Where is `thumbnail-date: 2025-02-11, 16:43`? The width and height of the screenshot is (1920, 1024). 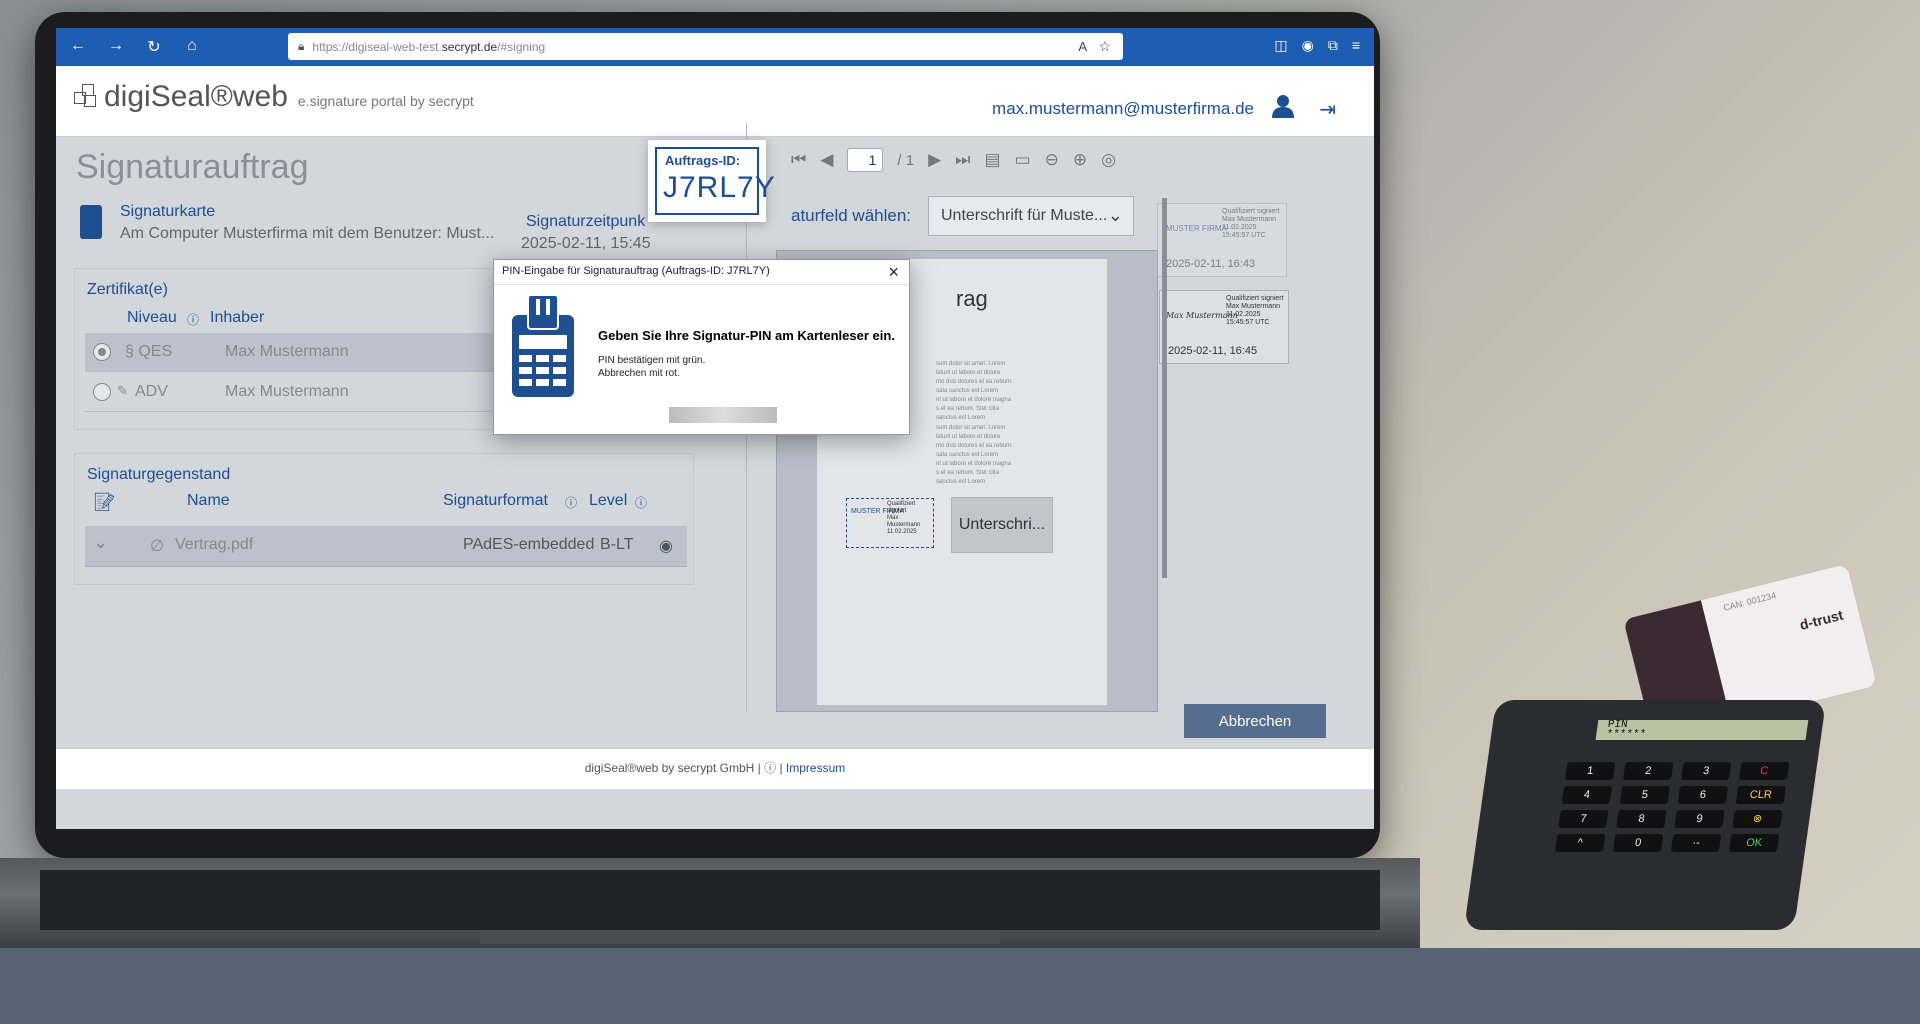
thumbnail-date: 2025-02-11, 16:43 is located at coordinates (1211, 264).